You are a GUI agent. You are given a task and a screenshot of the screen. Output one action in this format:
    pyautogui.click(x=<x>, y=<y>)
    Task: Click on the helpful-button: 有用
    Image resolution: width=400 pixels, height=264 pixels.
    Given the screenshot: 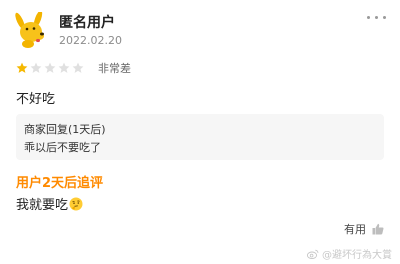 What is the action you would take?
    pyautogui.click(x=364, y=229)
    